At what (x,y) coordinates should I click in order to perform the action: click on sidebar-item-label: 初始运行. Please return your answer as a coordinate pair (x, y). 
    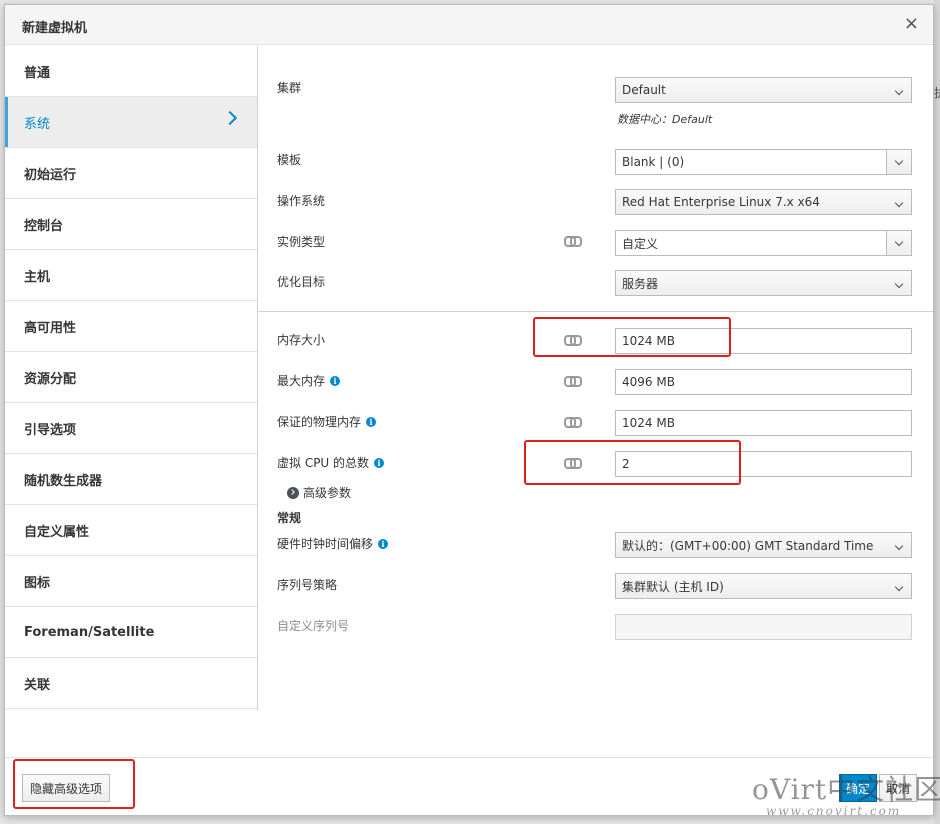
    Looking at the image, I should click on (50, 175).